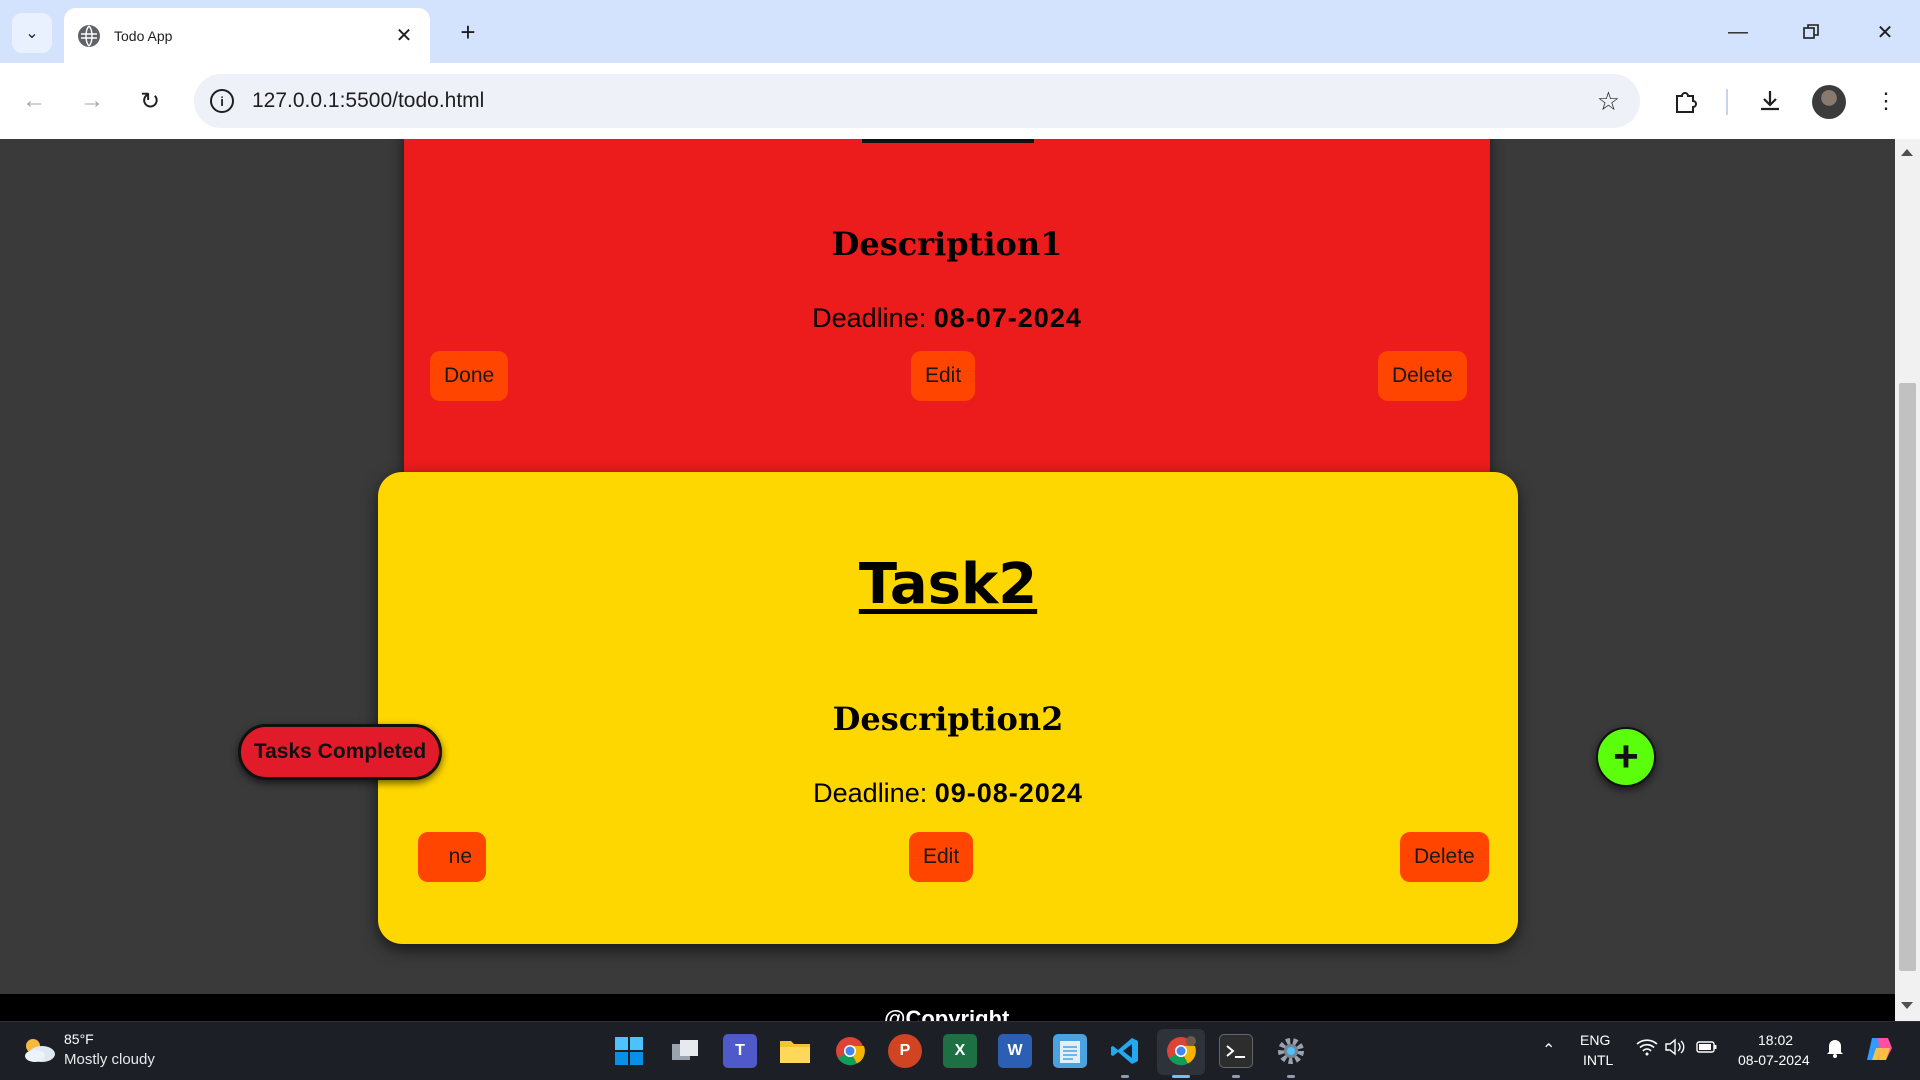 Image resolution: width=1920 pixels, height=1080 pixels. I want to click on scroll-up-arrow-icon, so click(1907, 152).